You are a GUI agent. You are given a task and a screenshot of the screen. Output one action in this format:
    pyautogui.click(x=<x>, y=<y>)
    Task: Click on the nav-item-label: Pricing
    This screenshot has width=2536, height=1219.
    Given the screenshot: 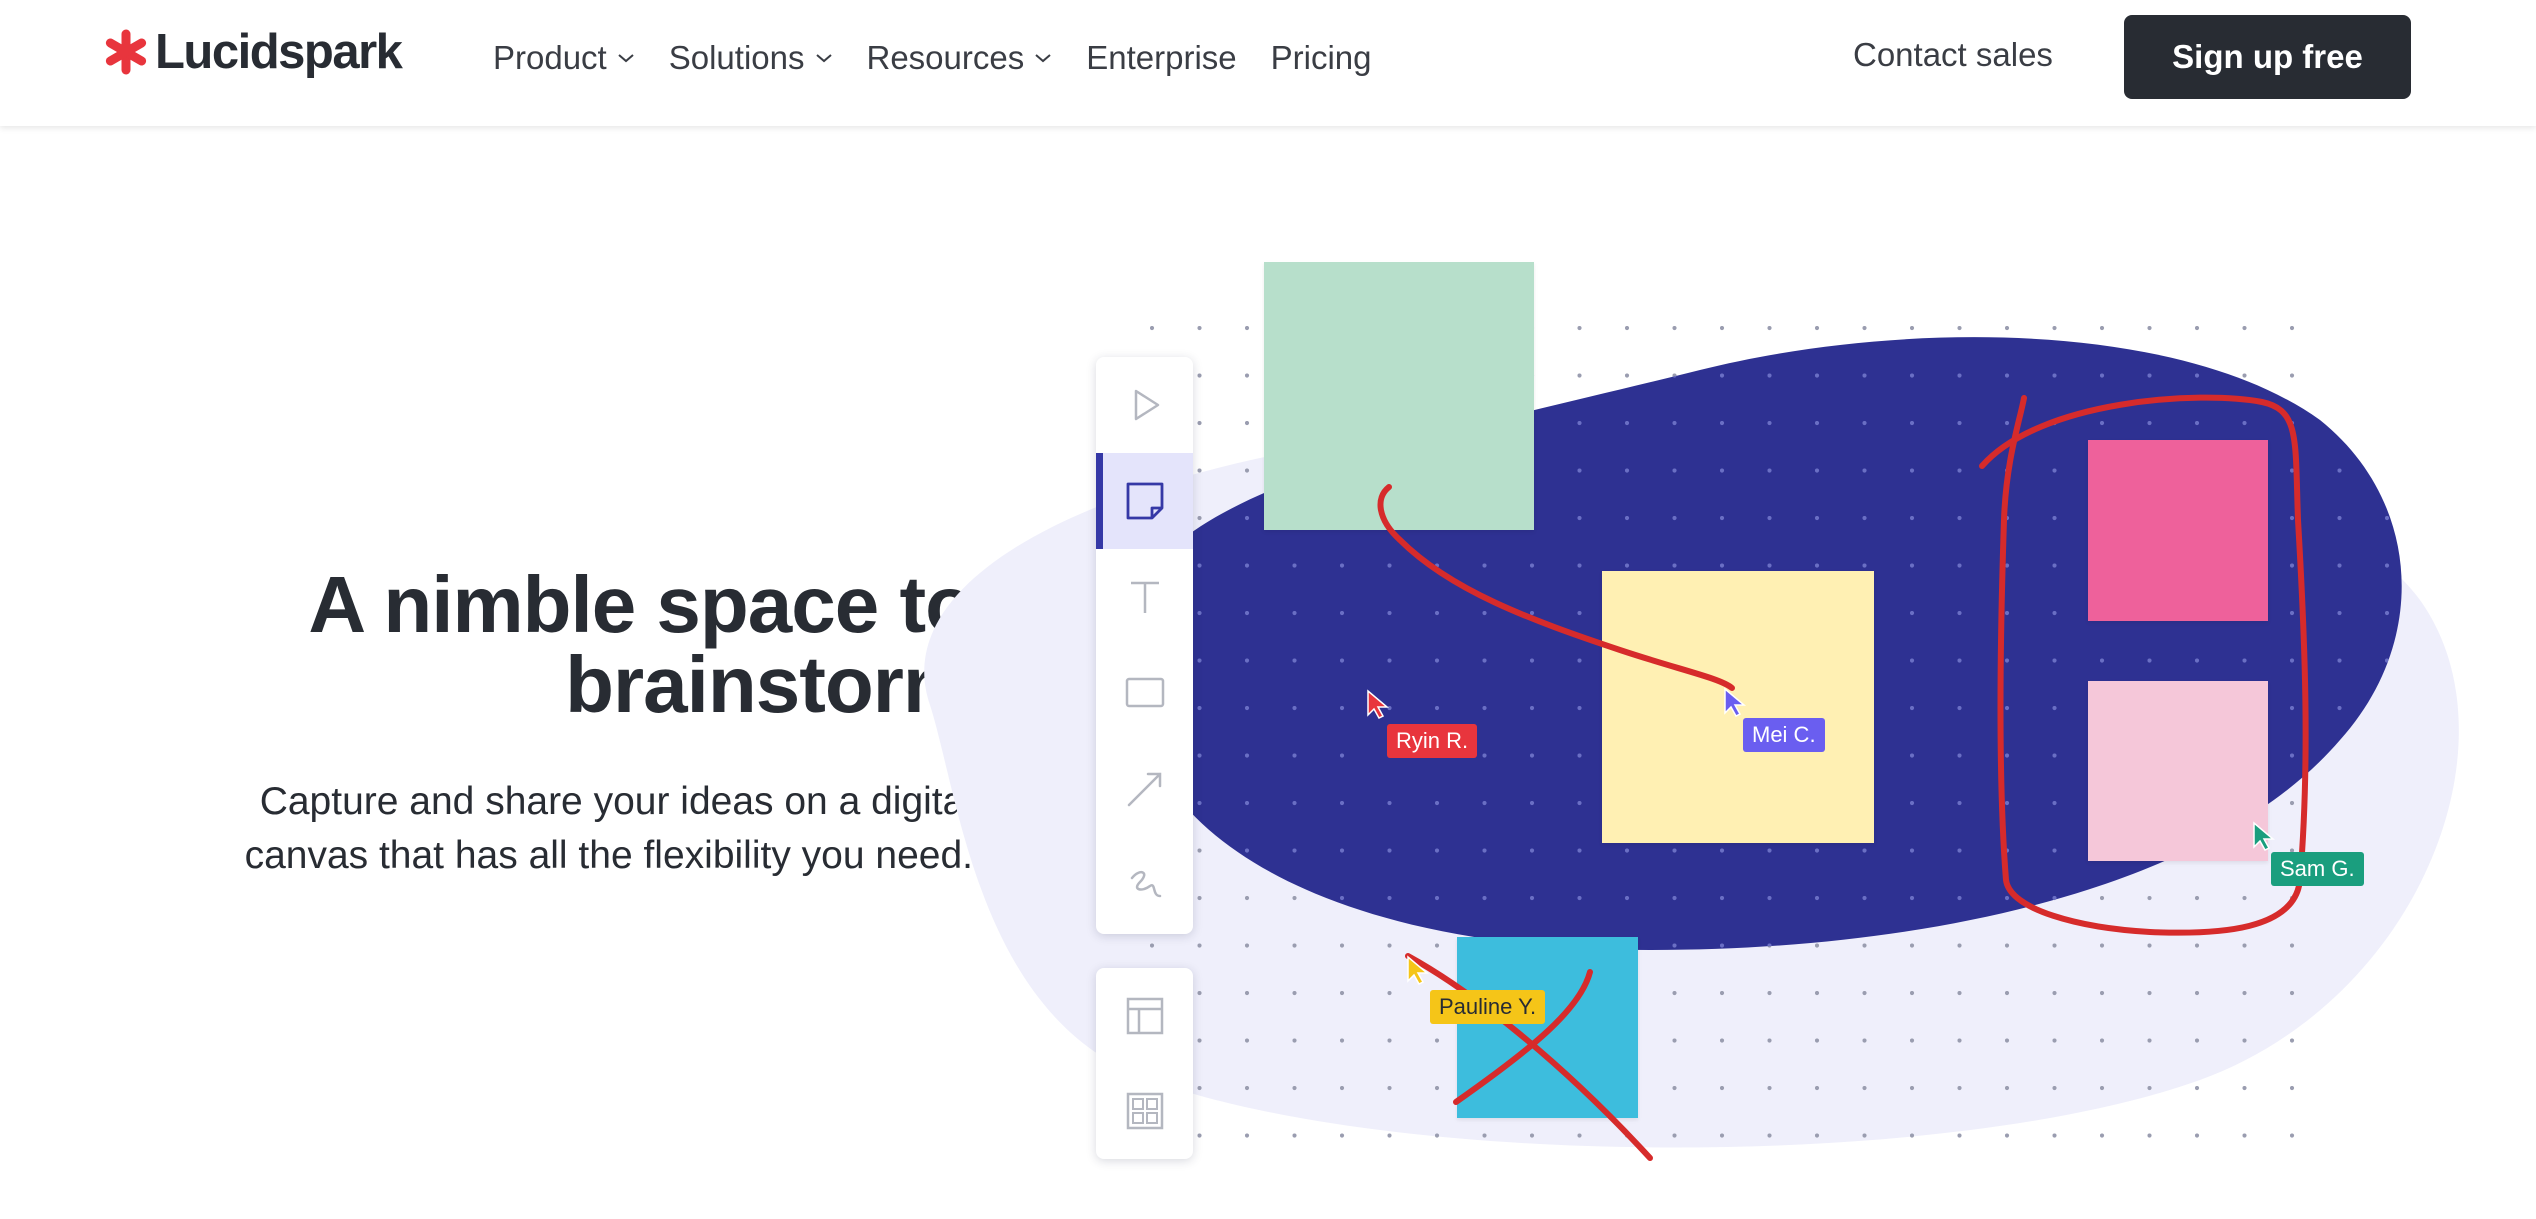 What is the action you would take?
    pyautogui.click(x=1321, y=57)
    